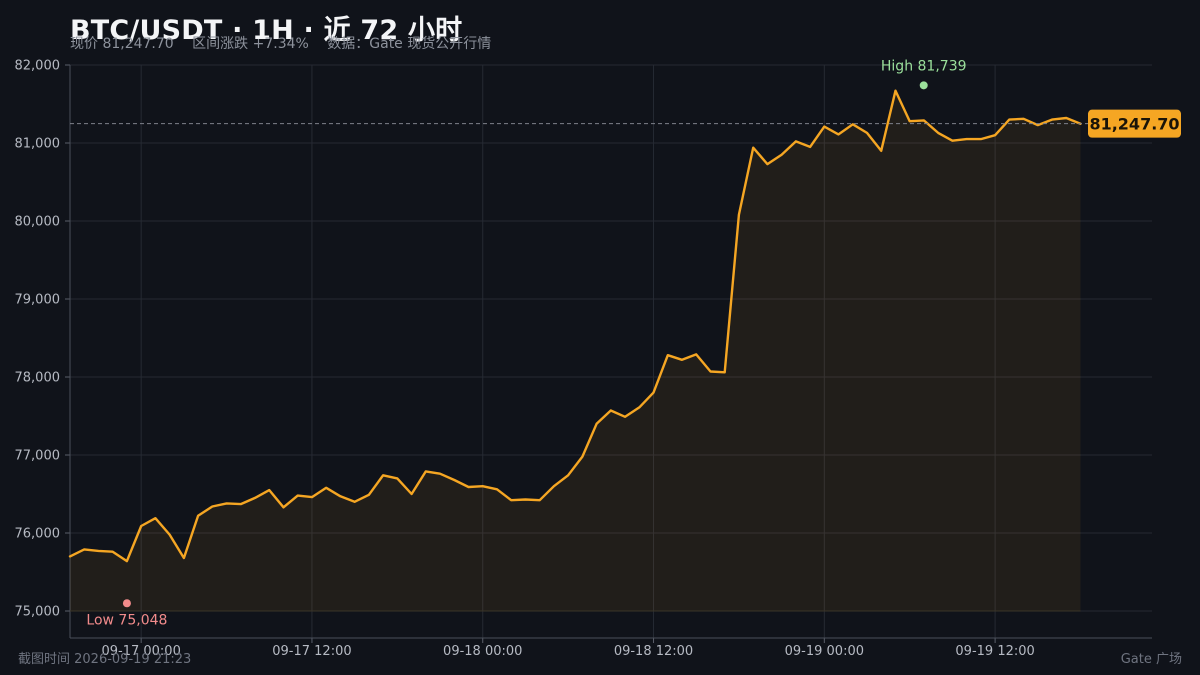 The image size is (1200, 675). Describe the element at coordinates (924, 66) in the screenshot. I see `high-label: High 81,739` at that location.